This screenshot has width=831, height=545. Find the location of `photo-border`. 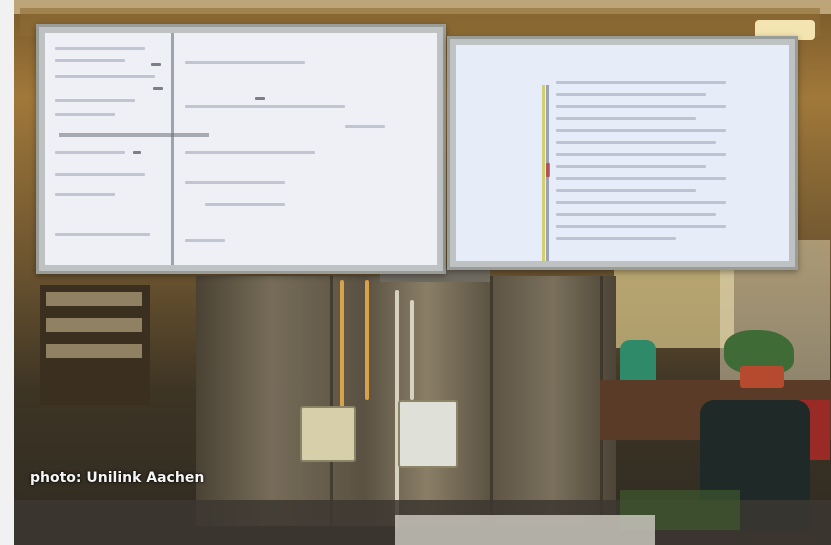

photo-border is located at coordinates (7, 272).